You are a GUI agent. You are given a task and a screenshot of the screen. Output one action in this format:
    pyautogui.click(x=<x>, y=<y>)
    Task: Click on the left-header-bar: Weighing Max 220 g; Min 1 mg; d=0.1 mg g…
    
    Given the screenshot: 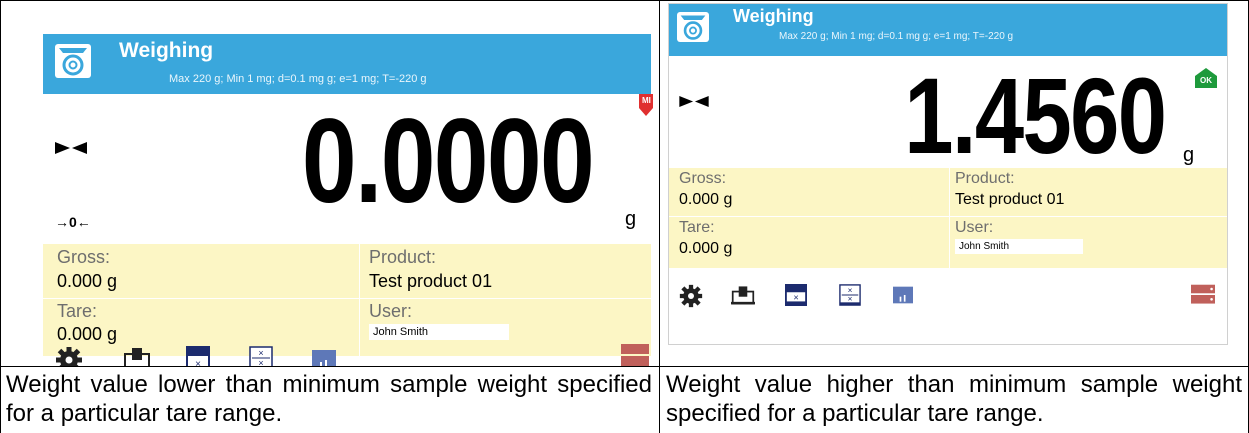 What is the action you would take?
    pyautogui.click(x=347, y=64)
    